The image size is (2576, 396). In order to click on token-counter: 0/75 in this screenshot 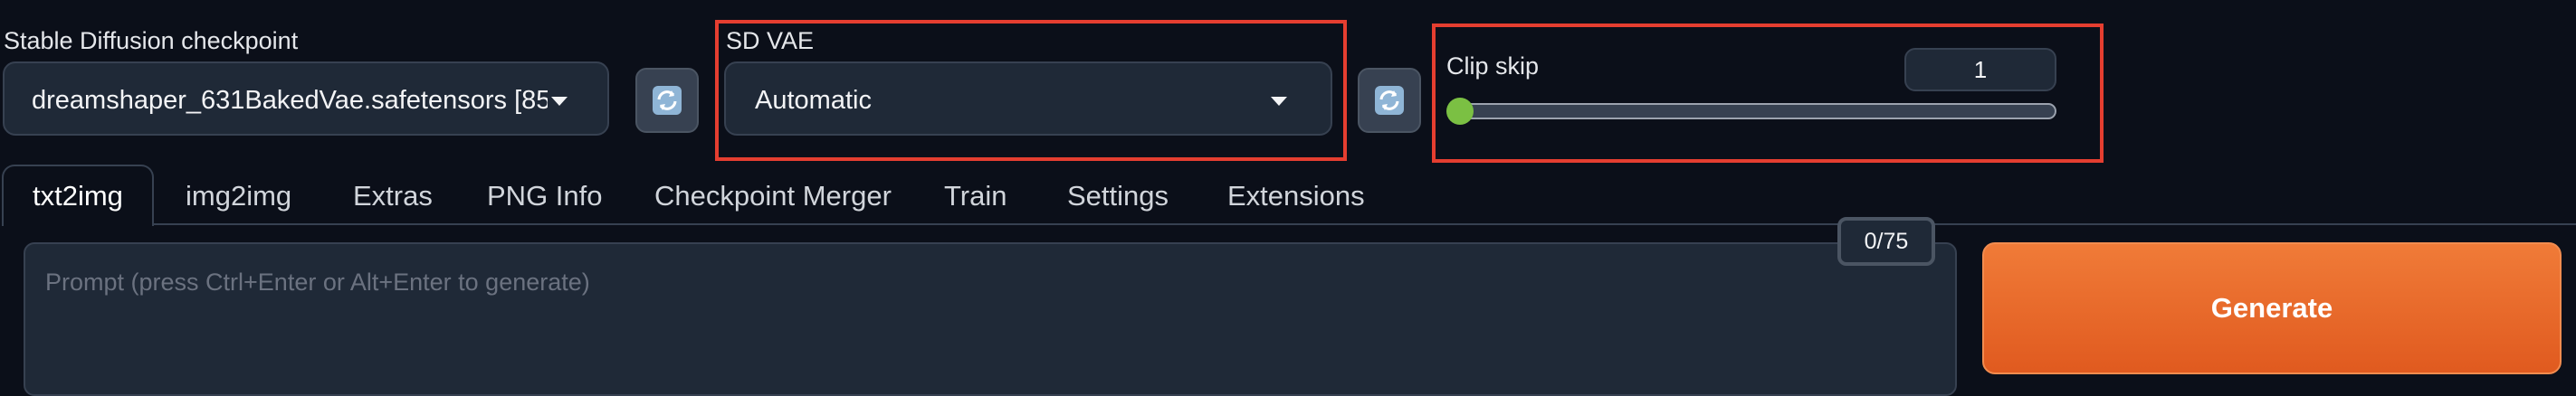, I will do `click(1886, 241)`.